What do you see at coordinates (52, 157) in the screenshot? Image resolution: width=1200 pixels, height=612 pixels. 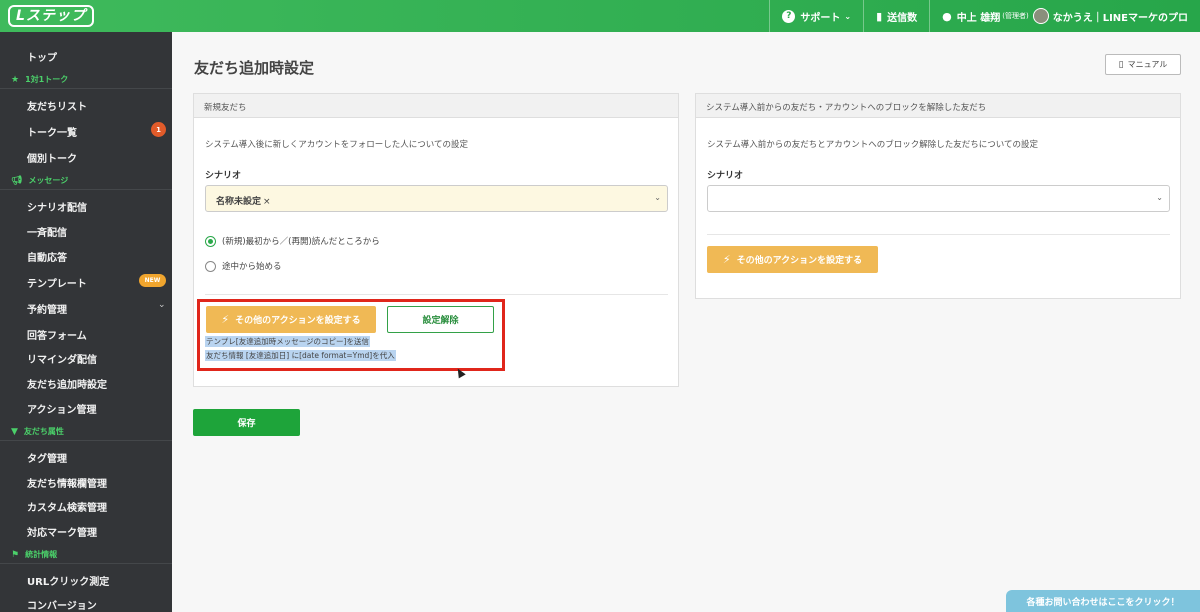 I see `sidebar-item-individual-talk: 個別トーク` at bounding box center [52, 157].